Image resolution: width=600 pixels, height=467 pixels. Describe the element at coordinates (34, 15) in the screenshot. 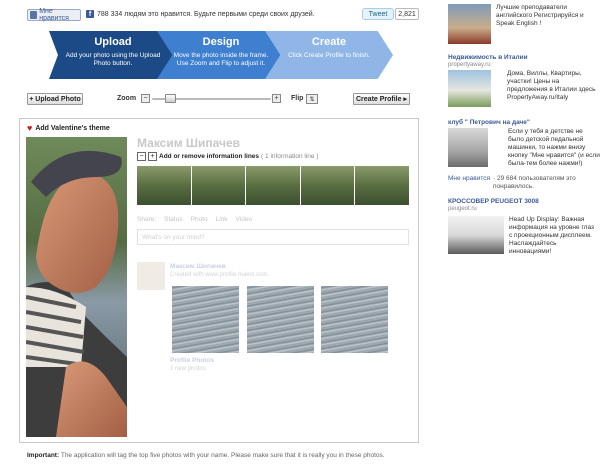

I see `thumbs-up-icon` at that location.